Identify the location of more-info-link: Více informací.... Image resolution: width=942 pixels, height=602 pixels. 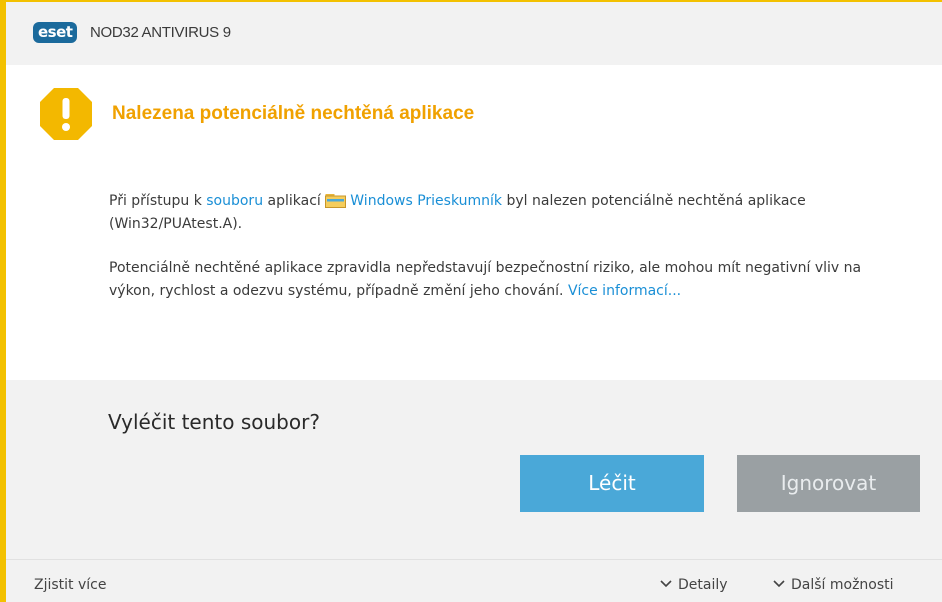
(624, 291).